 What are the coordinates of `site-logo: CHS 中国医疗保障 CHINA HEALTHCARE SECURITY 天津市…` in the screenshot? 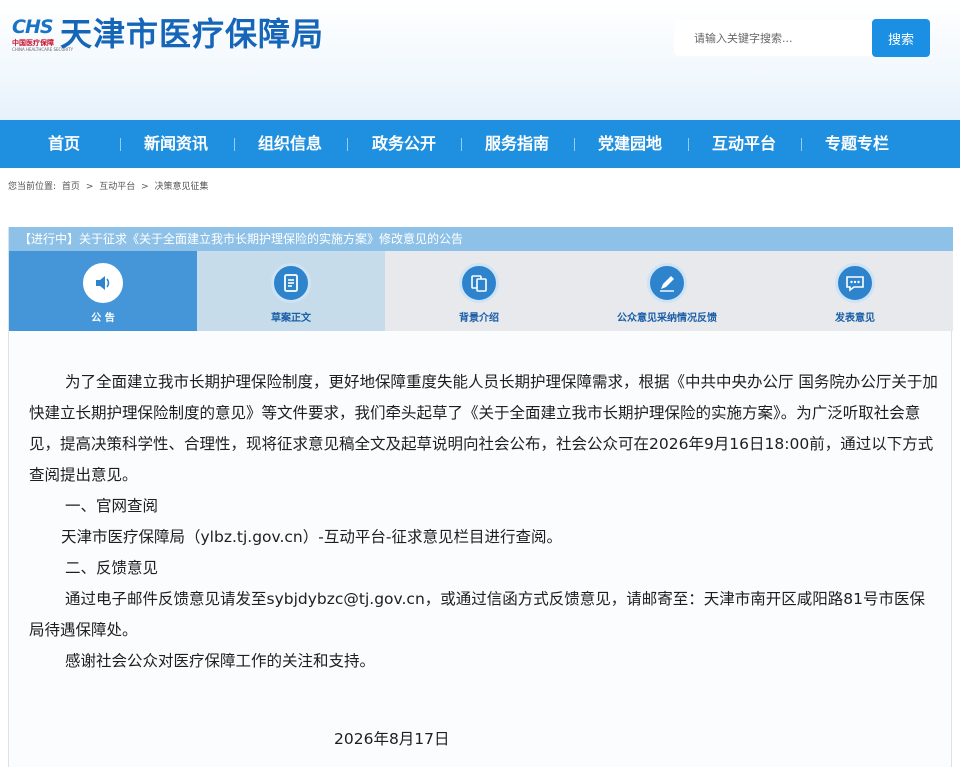 It's located at (182, 35).